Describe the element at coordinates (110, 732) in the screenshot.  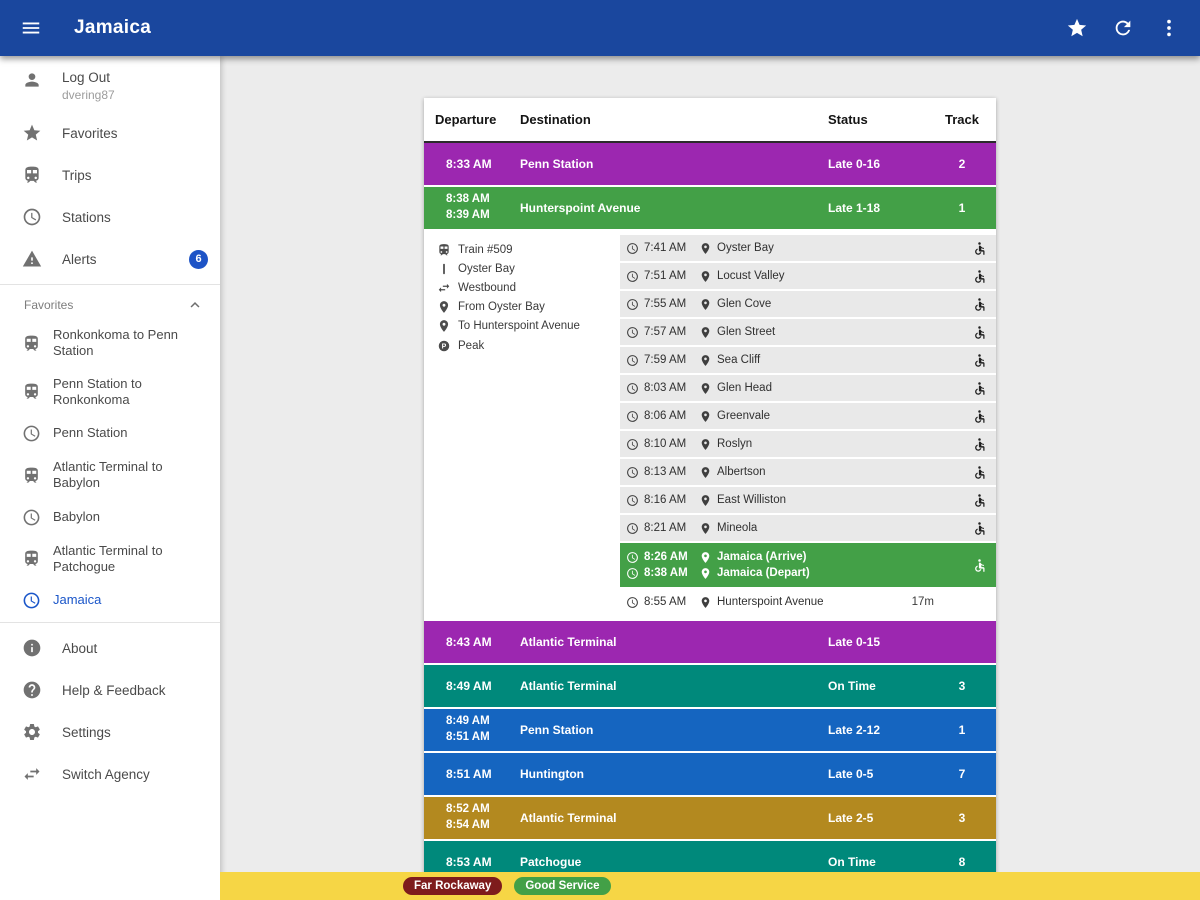
I see `sidebar-item-settings: Settings` at that location.